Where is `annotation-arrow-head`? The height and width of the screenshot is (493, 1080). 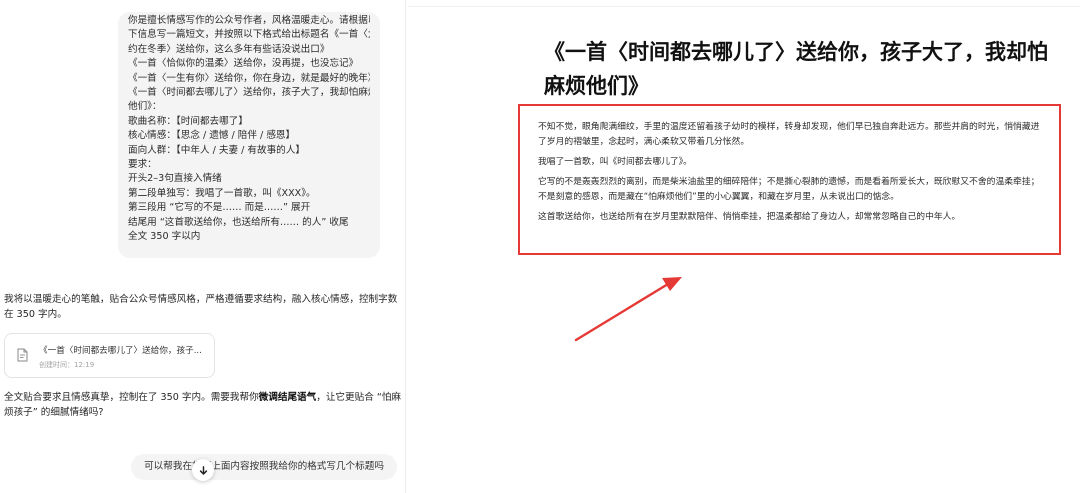
annotation-arrow-head is located at coordinates (672, 284).